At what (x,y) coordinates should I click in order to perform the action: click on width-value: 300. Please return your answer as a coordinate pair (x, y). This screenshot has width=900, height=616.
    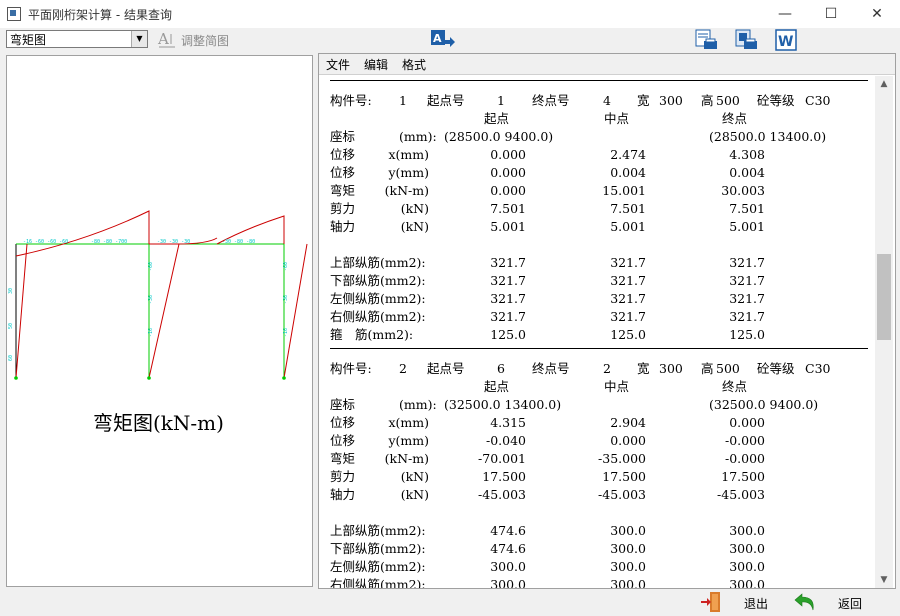
    Looking at the image, I should click on (671, 368).